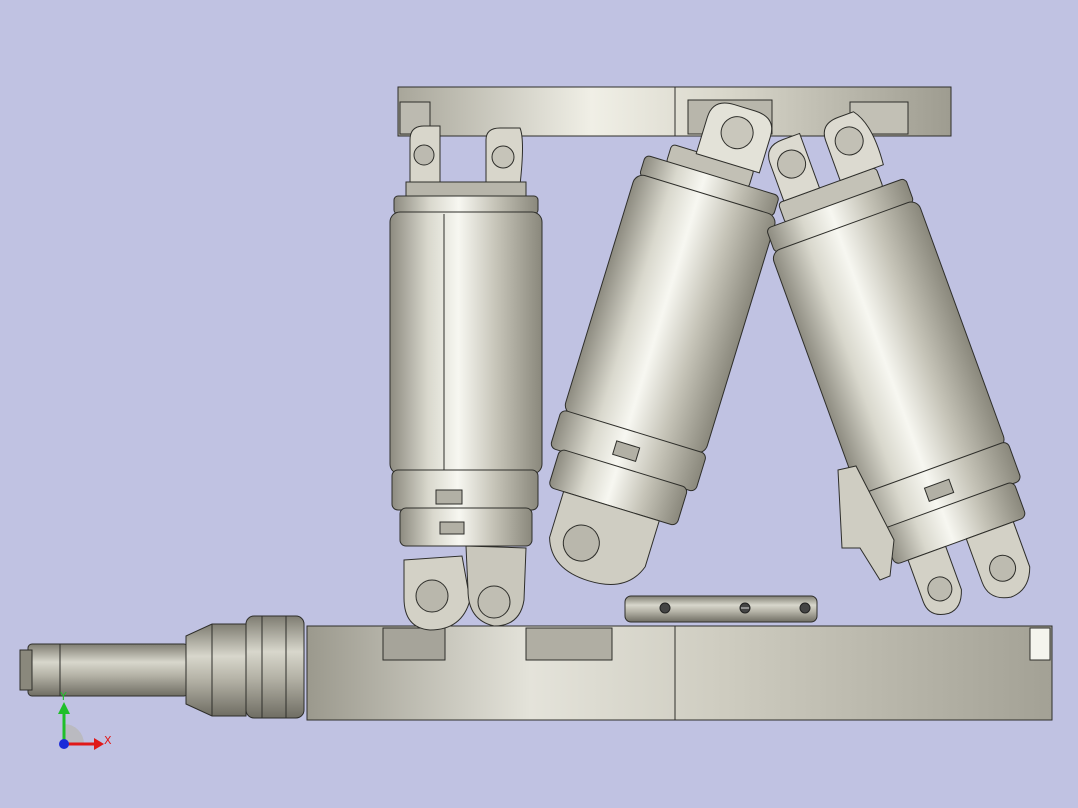  I want to click on z-axis-dot, so click(64, 744).